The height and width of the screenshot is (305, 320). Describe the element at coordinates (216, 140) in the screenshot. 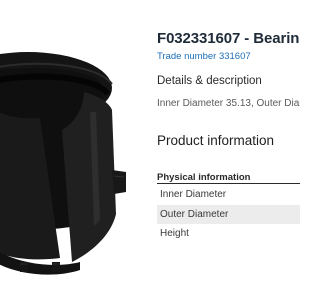

I see `product-information-heading: Product information` at that location.